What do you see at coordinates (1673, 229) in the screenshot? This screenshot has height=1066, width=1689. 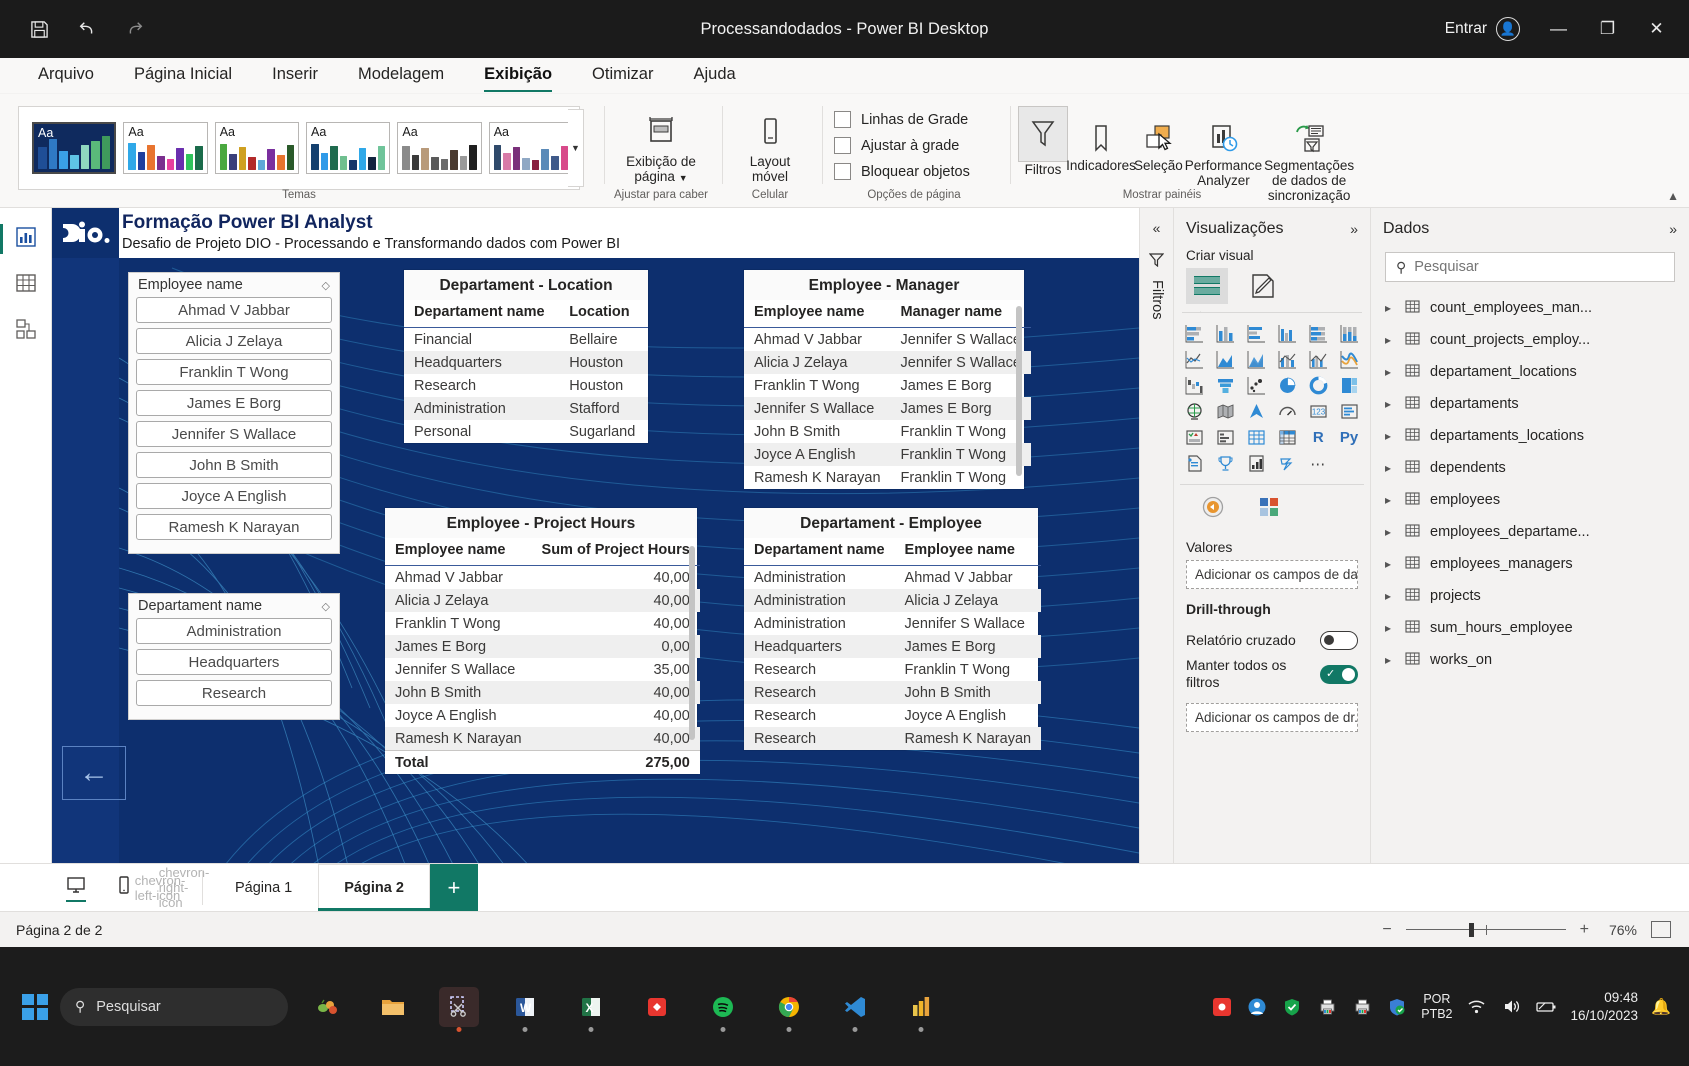 I see `expand-data-pane-button: »` at bounding box center [1673, 229].